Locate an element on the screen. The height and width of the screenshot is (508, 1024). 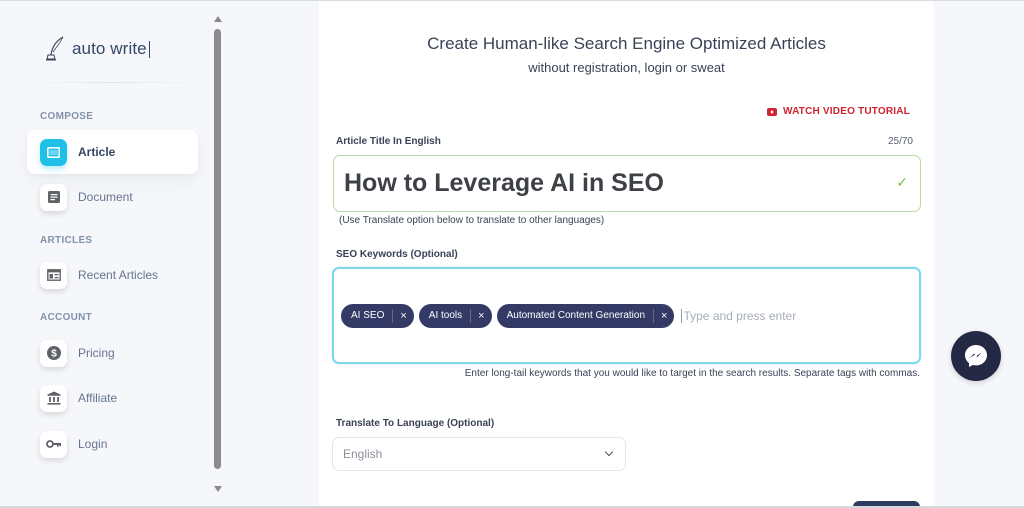
sidebar-item-label: Login is located at coordinates (93, 444).